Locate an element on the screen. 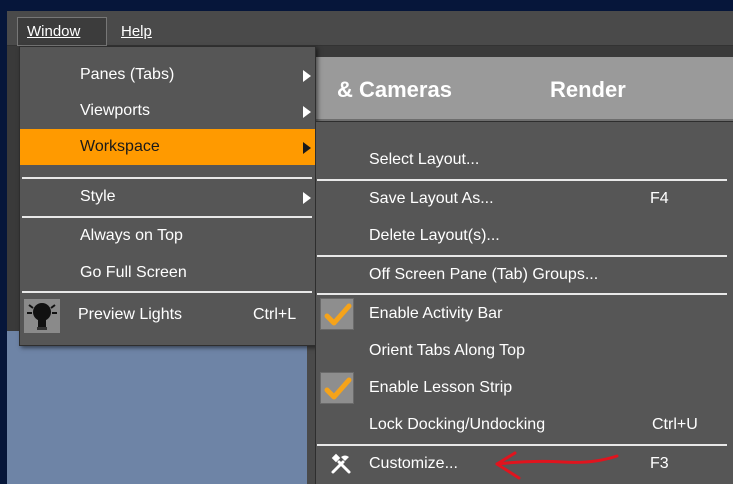 The height and width of the screenshot is (484, 733). menu-item-label: Enable Activity Bar is located at coordinates (436, 313).